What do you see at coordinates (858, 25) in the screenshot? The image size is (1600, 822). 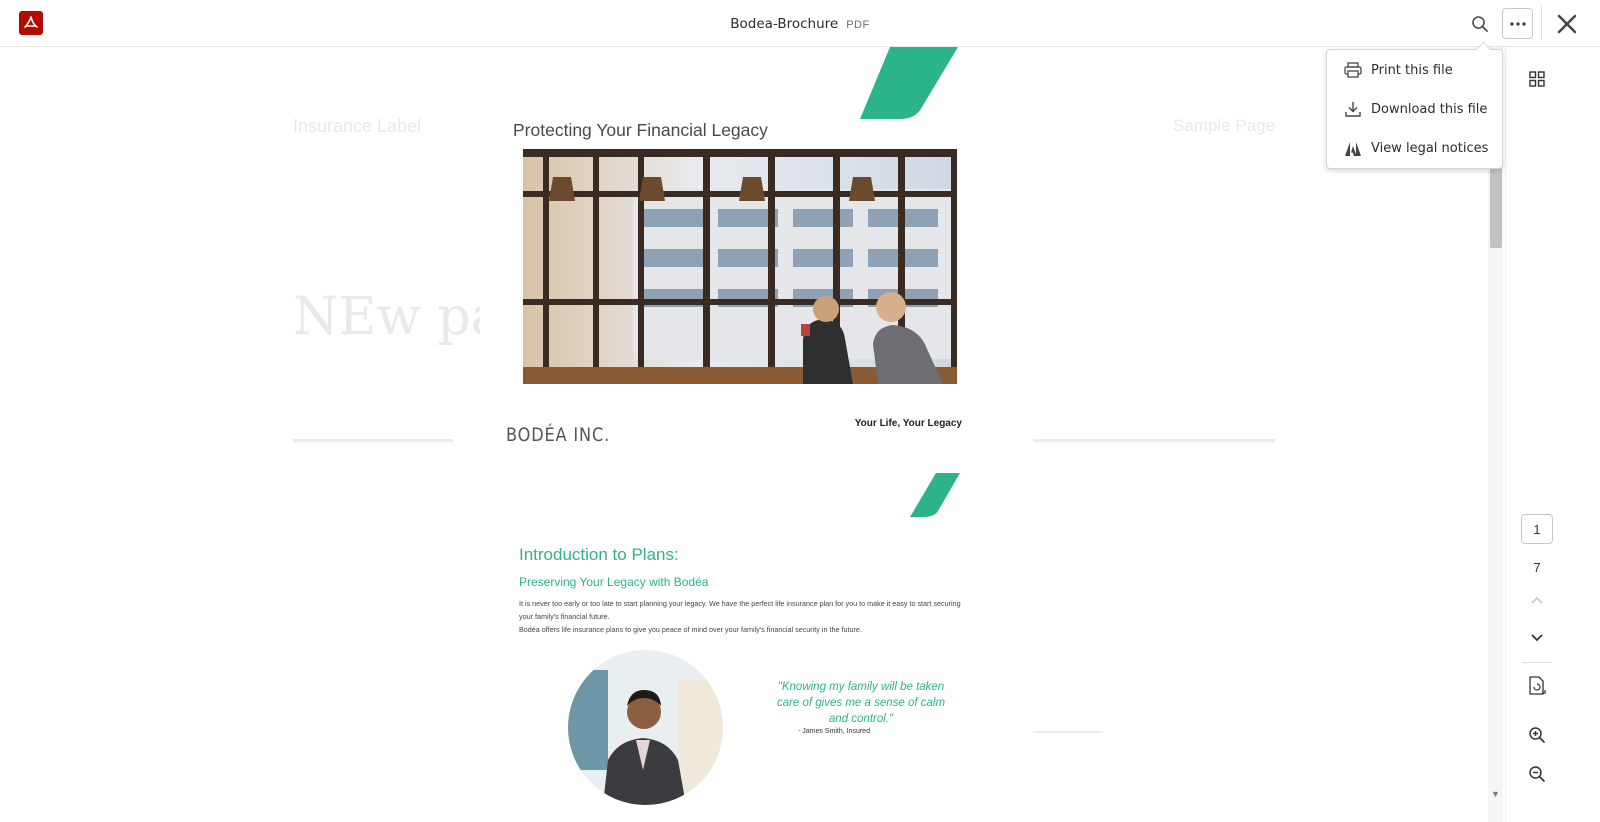 I see `file-type-badge: PDF` at bounding box center [858, 25].